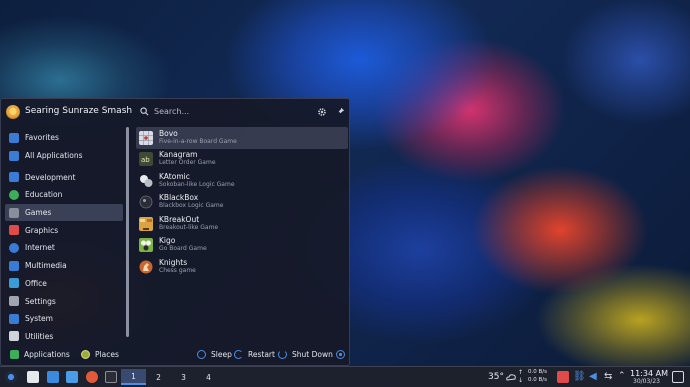  Describe the element at coordinates (53, 377) in the screenshot. I see `discover-icon` at that location.